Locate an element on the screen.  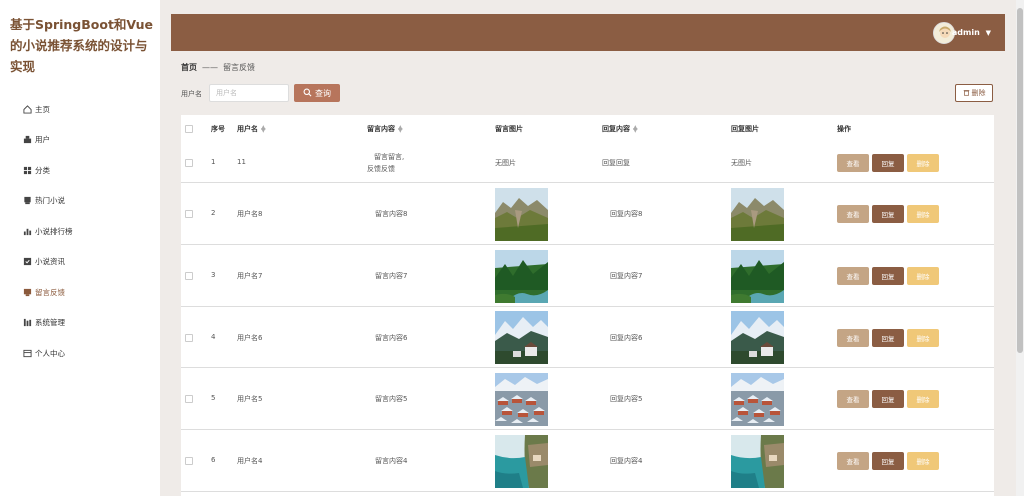
scrollbar-thumb is located at coordinates (1020, 180).